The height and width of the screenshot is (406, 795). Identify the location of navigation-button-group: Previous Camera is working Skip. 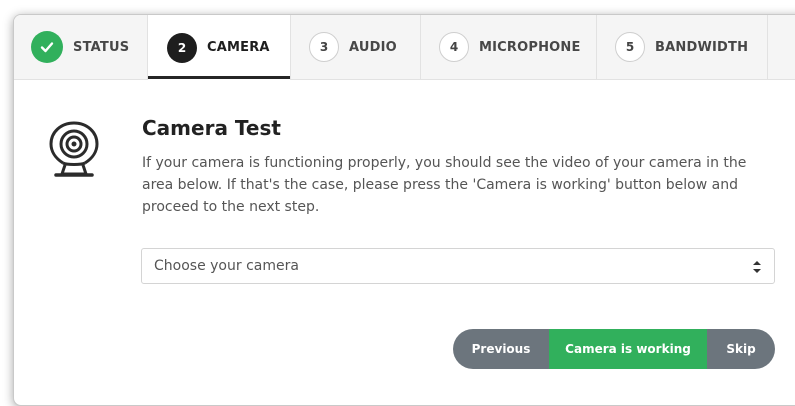
(614, 349).